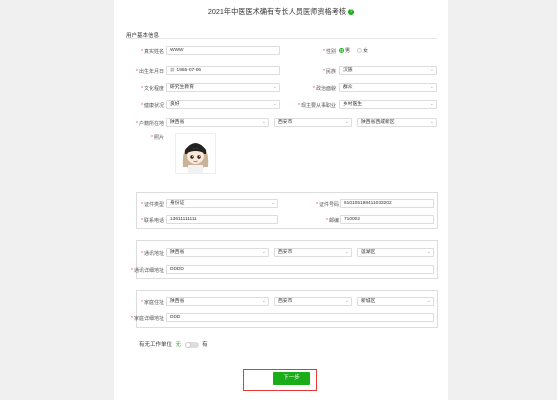 Image resolution: width=557 pixels, height=400 pixels. Describe the element at coordinates (388, 104) in the screenshot. I see `job-select: 乡村医生 ⌄` at that location.